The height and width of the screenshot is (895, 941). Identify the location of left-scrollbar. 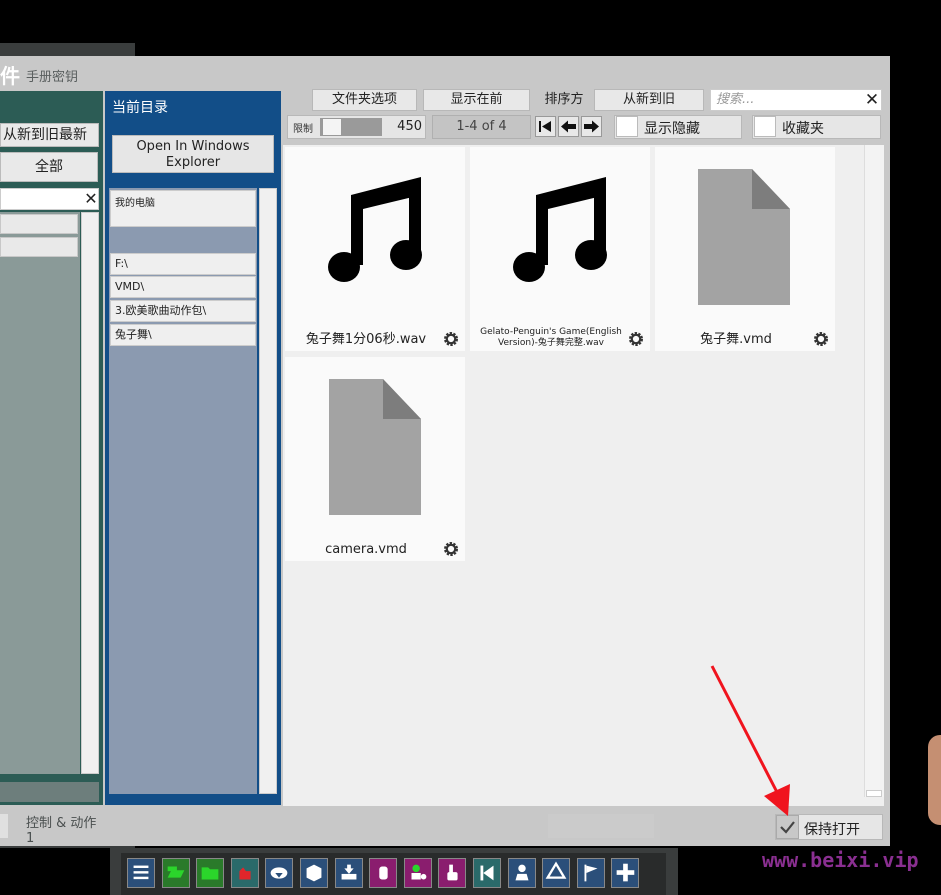
(90, 493).